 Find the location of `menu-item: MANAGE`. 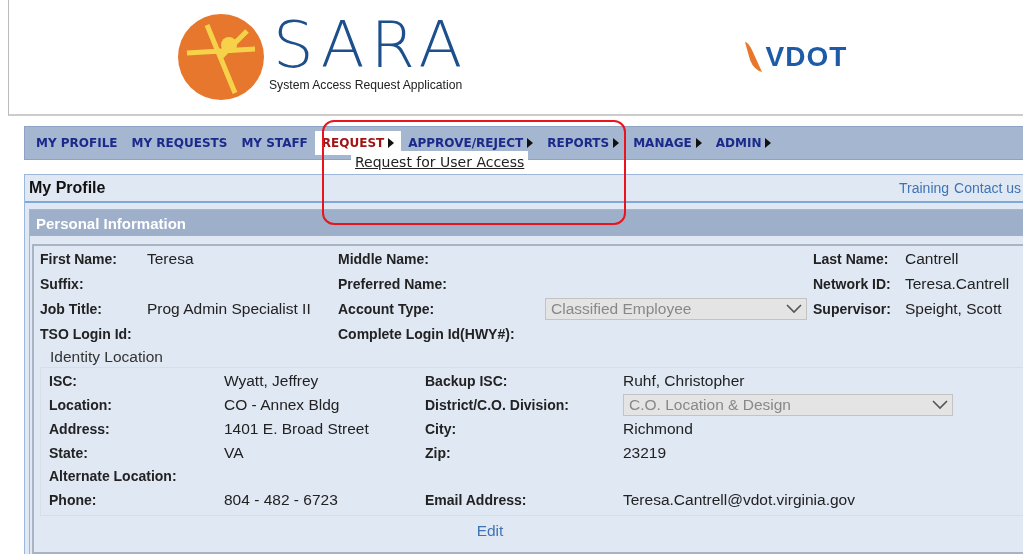

menu-item: MANAGE is located at coordinates (667, 143).